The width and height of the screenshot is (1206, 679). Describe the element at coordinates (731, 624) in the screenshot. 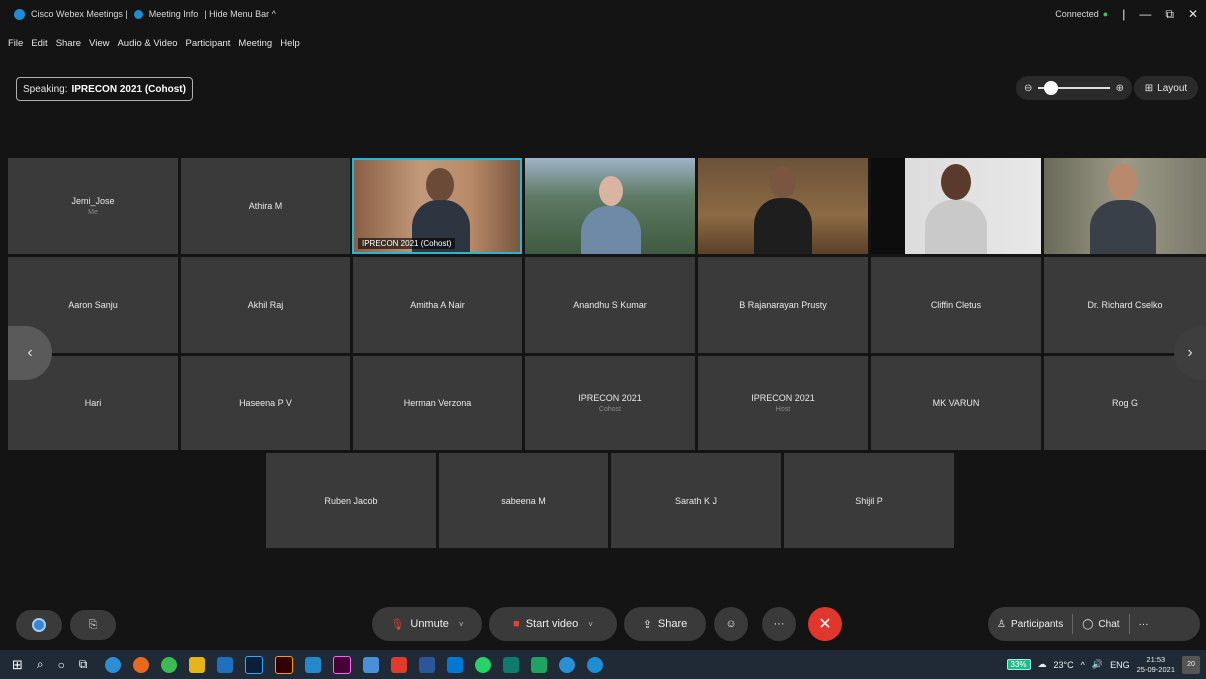

I see `reactions-button: ☺` at that location.